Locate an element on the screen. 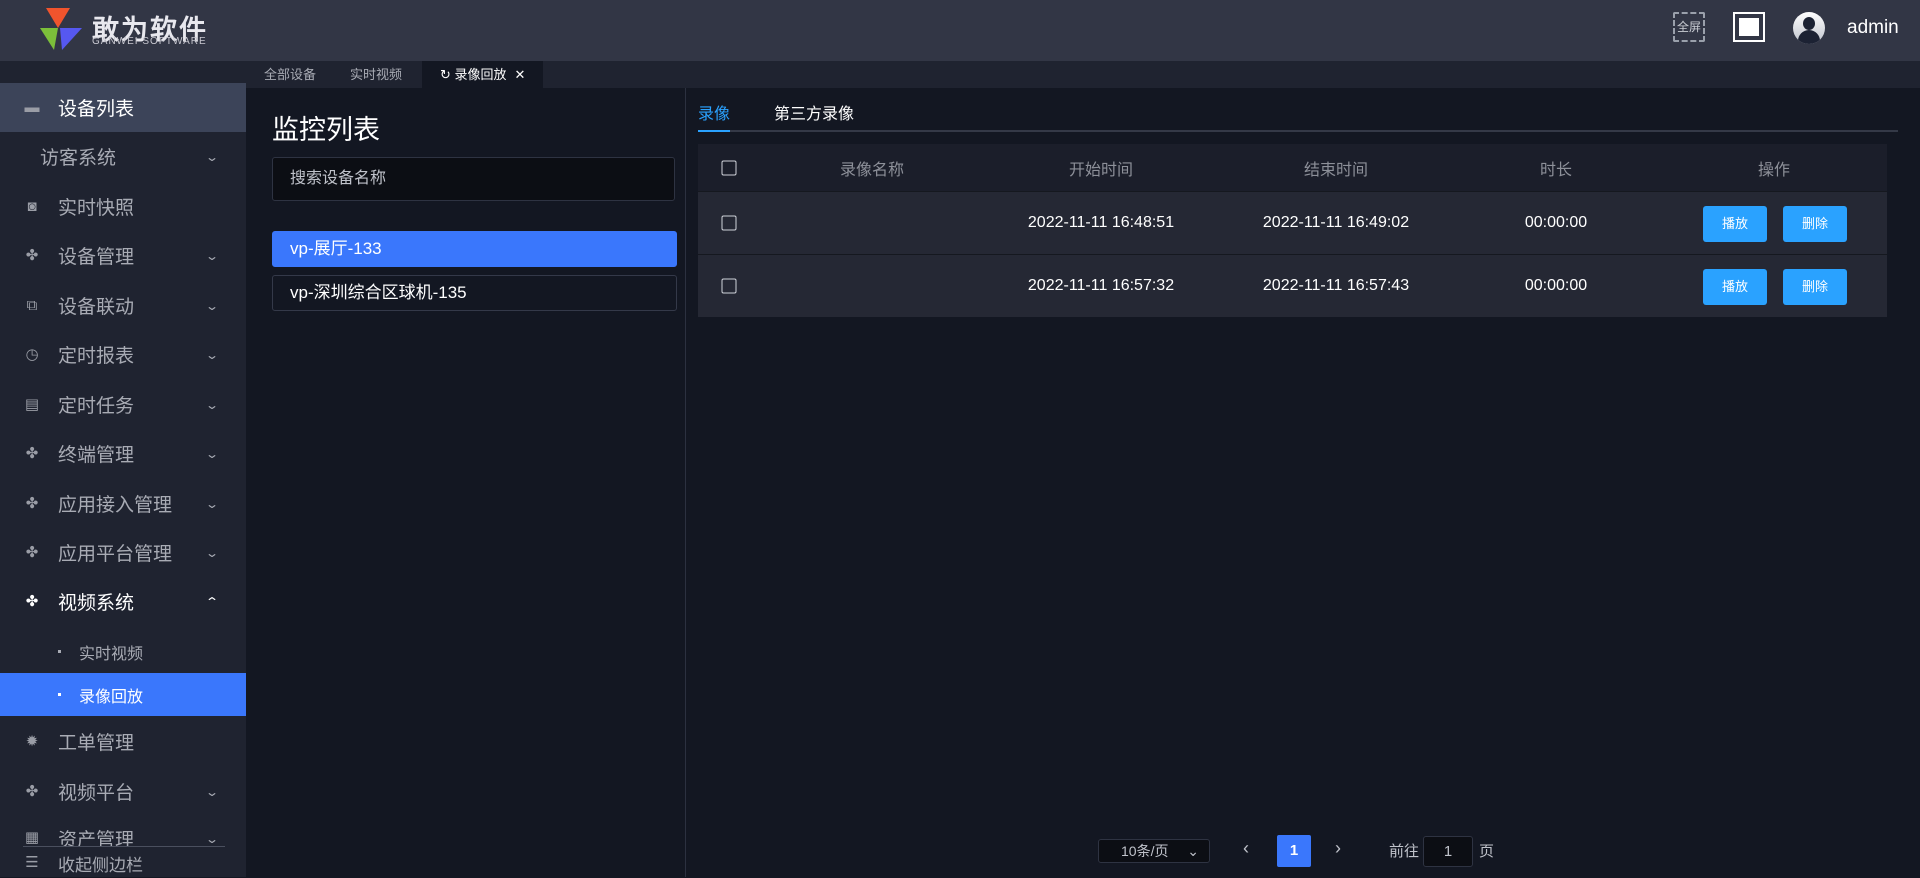 Image resolution: width=1920 pixels, height=878 pixels. sidebar-subitem-playback: 录像回放 is located at coordinates (123, 694).